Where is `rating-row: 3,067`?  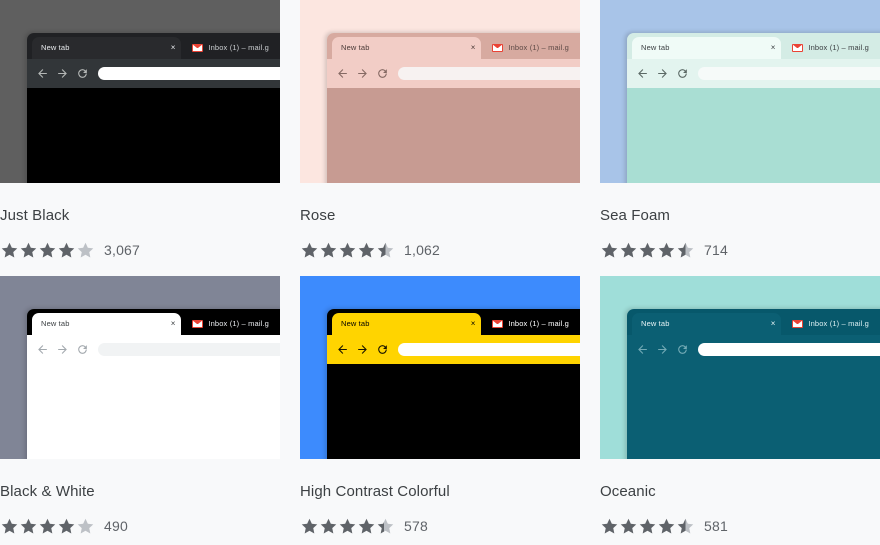
rating-row: 3,067 is located at coordinates (140, 250).